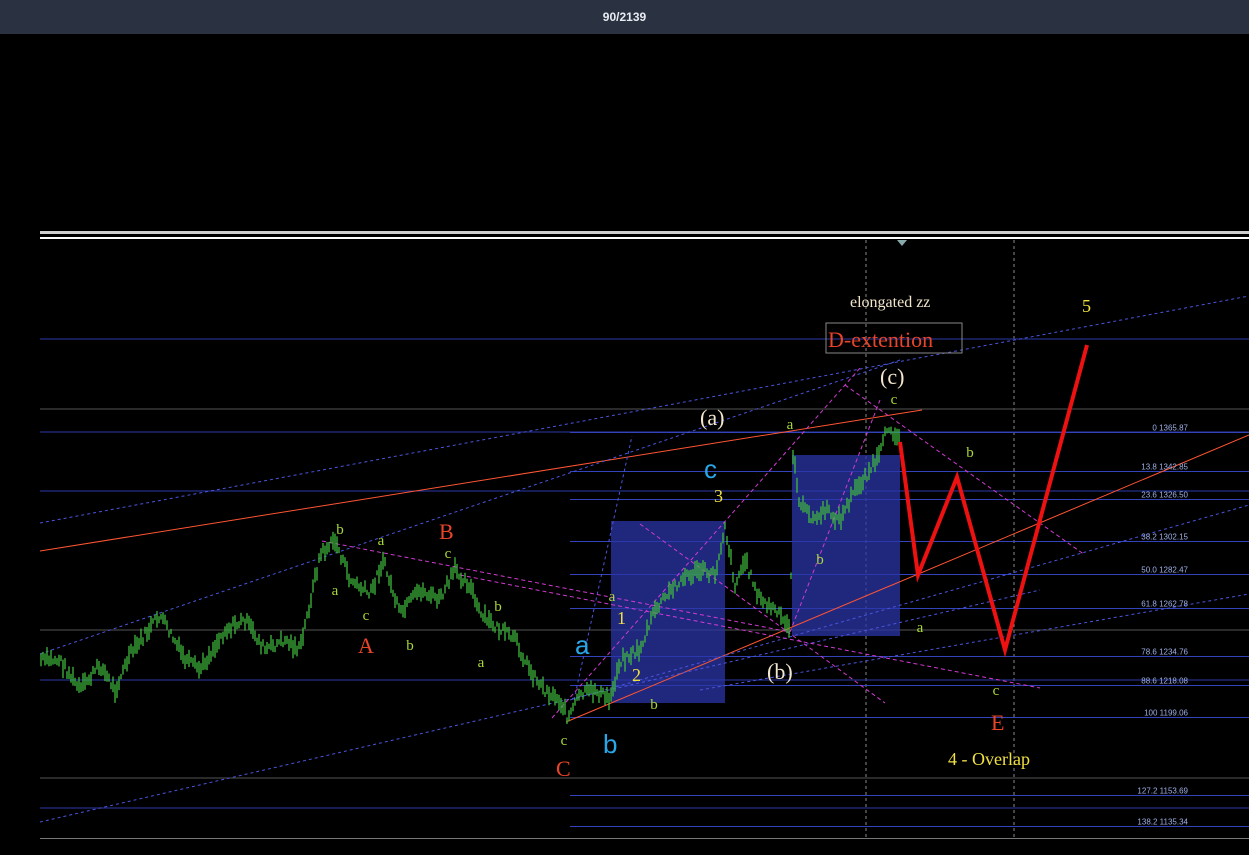 The height and width of the screenshot is (855, 1249). What do you see at coordinates (644, 232) in the screenshot?
I see `panel-top-border` at bounding box center [644, 232].